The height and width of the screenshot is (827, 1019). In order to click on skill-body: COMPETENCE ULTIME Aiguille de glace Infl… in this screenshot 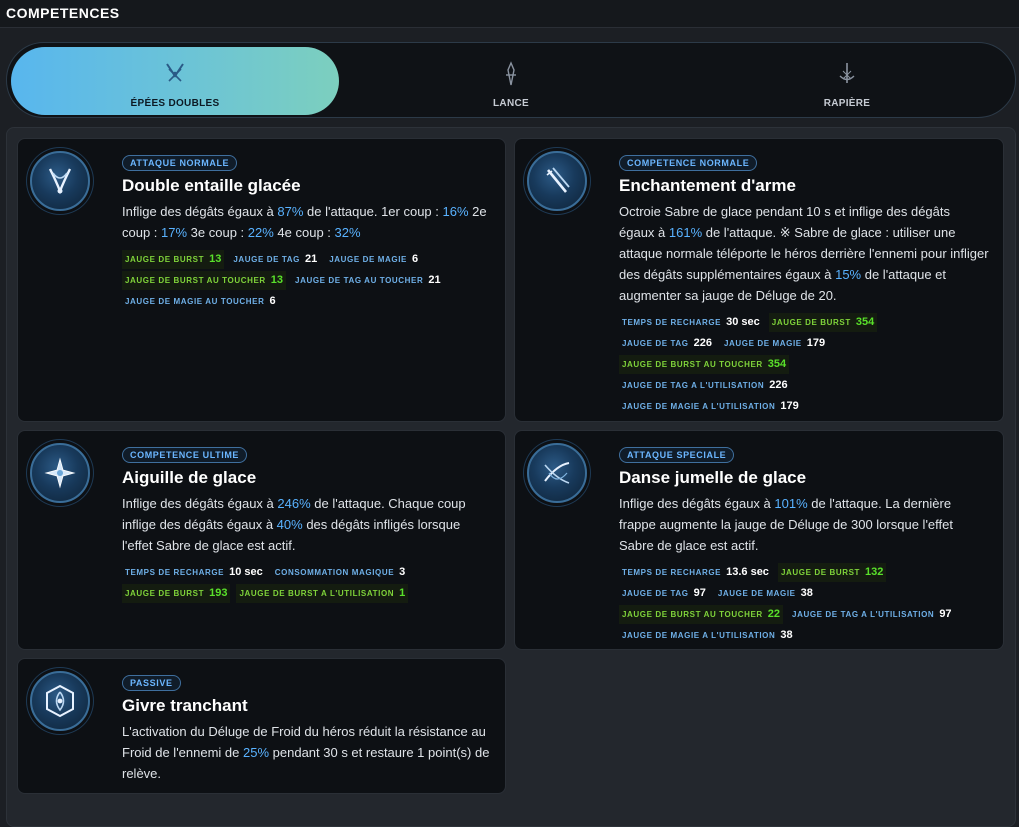, I will do `click(306, 524)`.